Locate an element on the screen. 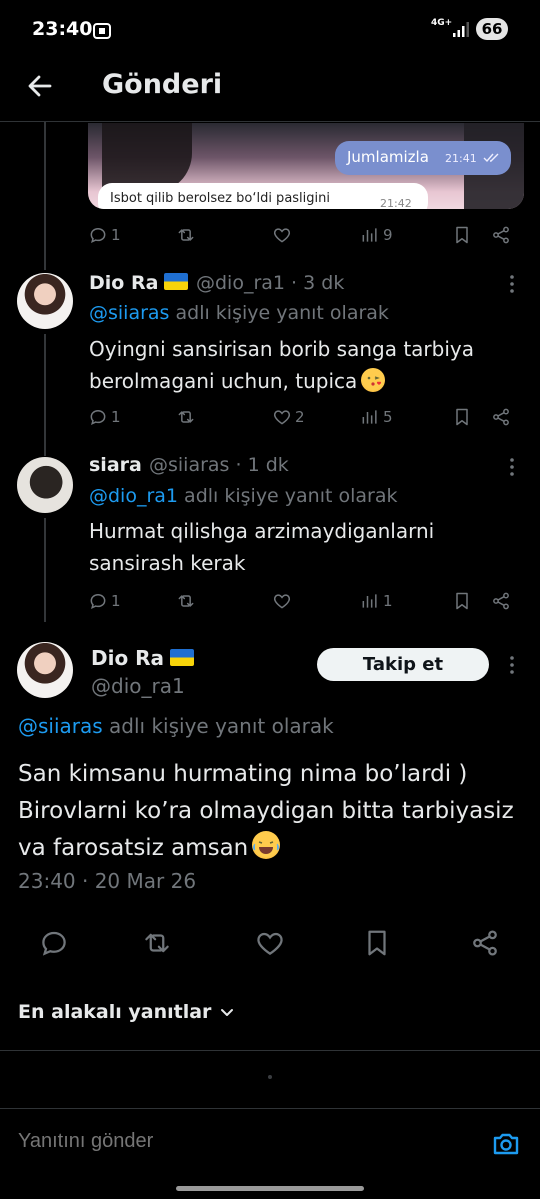  author-handle: @dio_ra1 is located at coordinates (138, 686).